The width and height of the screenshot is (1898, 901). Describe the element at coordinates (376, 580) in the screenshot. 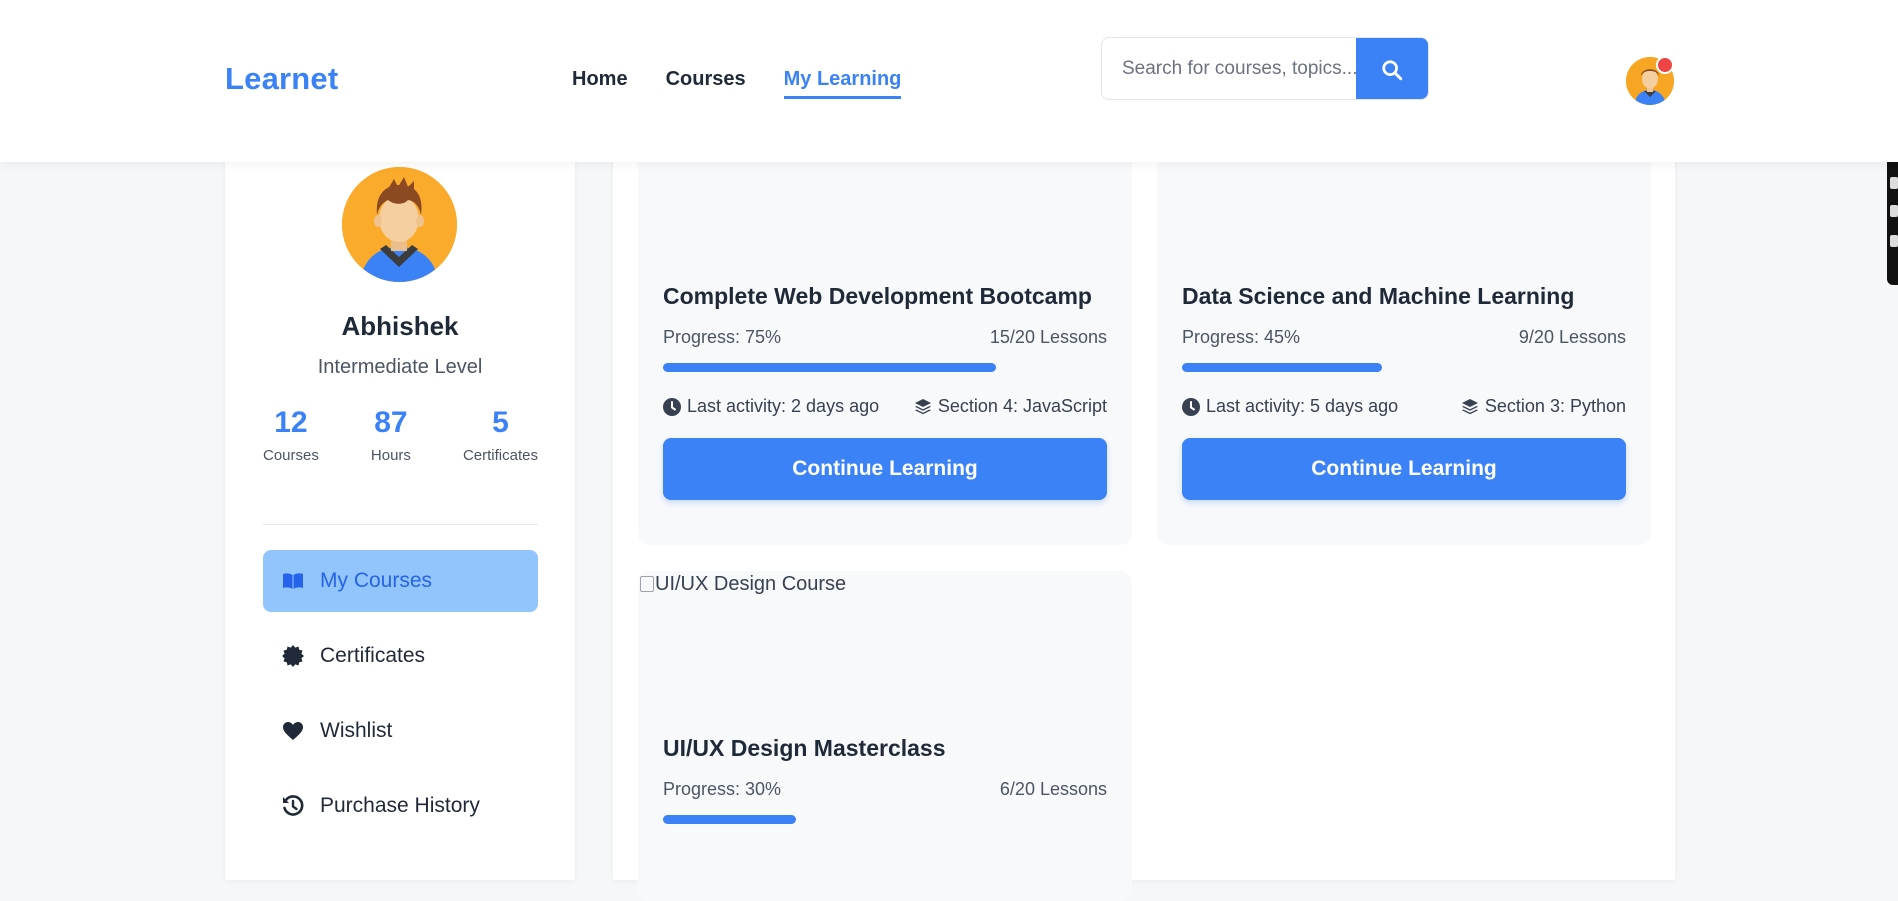

I see `menu-item-label: My Courses` at that location.